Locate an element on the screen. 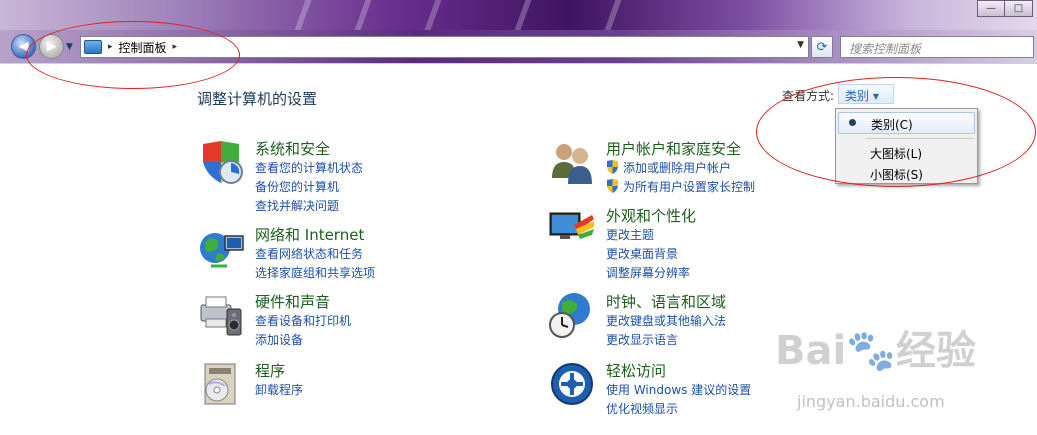 The height and width of the screenshot is (435, 1037). link-parental-controls: 为所有用户设置家长控制 is located at coordinates (680, 186).